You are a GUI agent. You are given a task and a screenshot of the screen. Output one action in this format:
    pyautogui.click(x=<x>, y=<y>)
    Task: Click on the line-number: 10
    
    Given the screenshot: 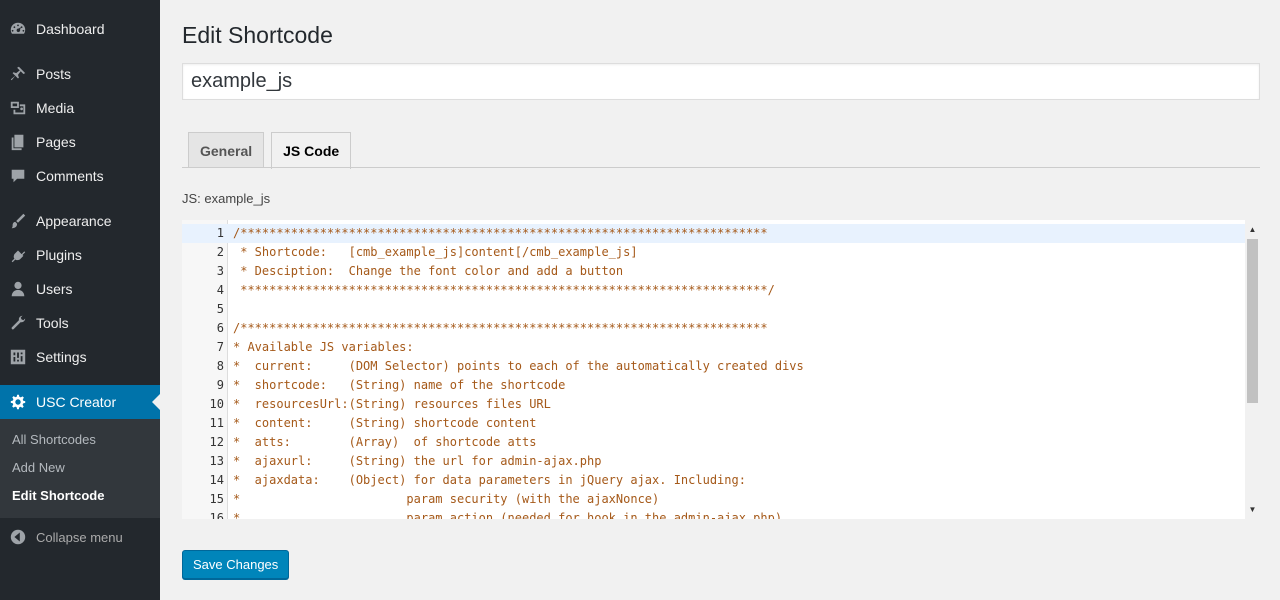 What is the action you would take?
    pyautogui.click(x=216, y=404)
    